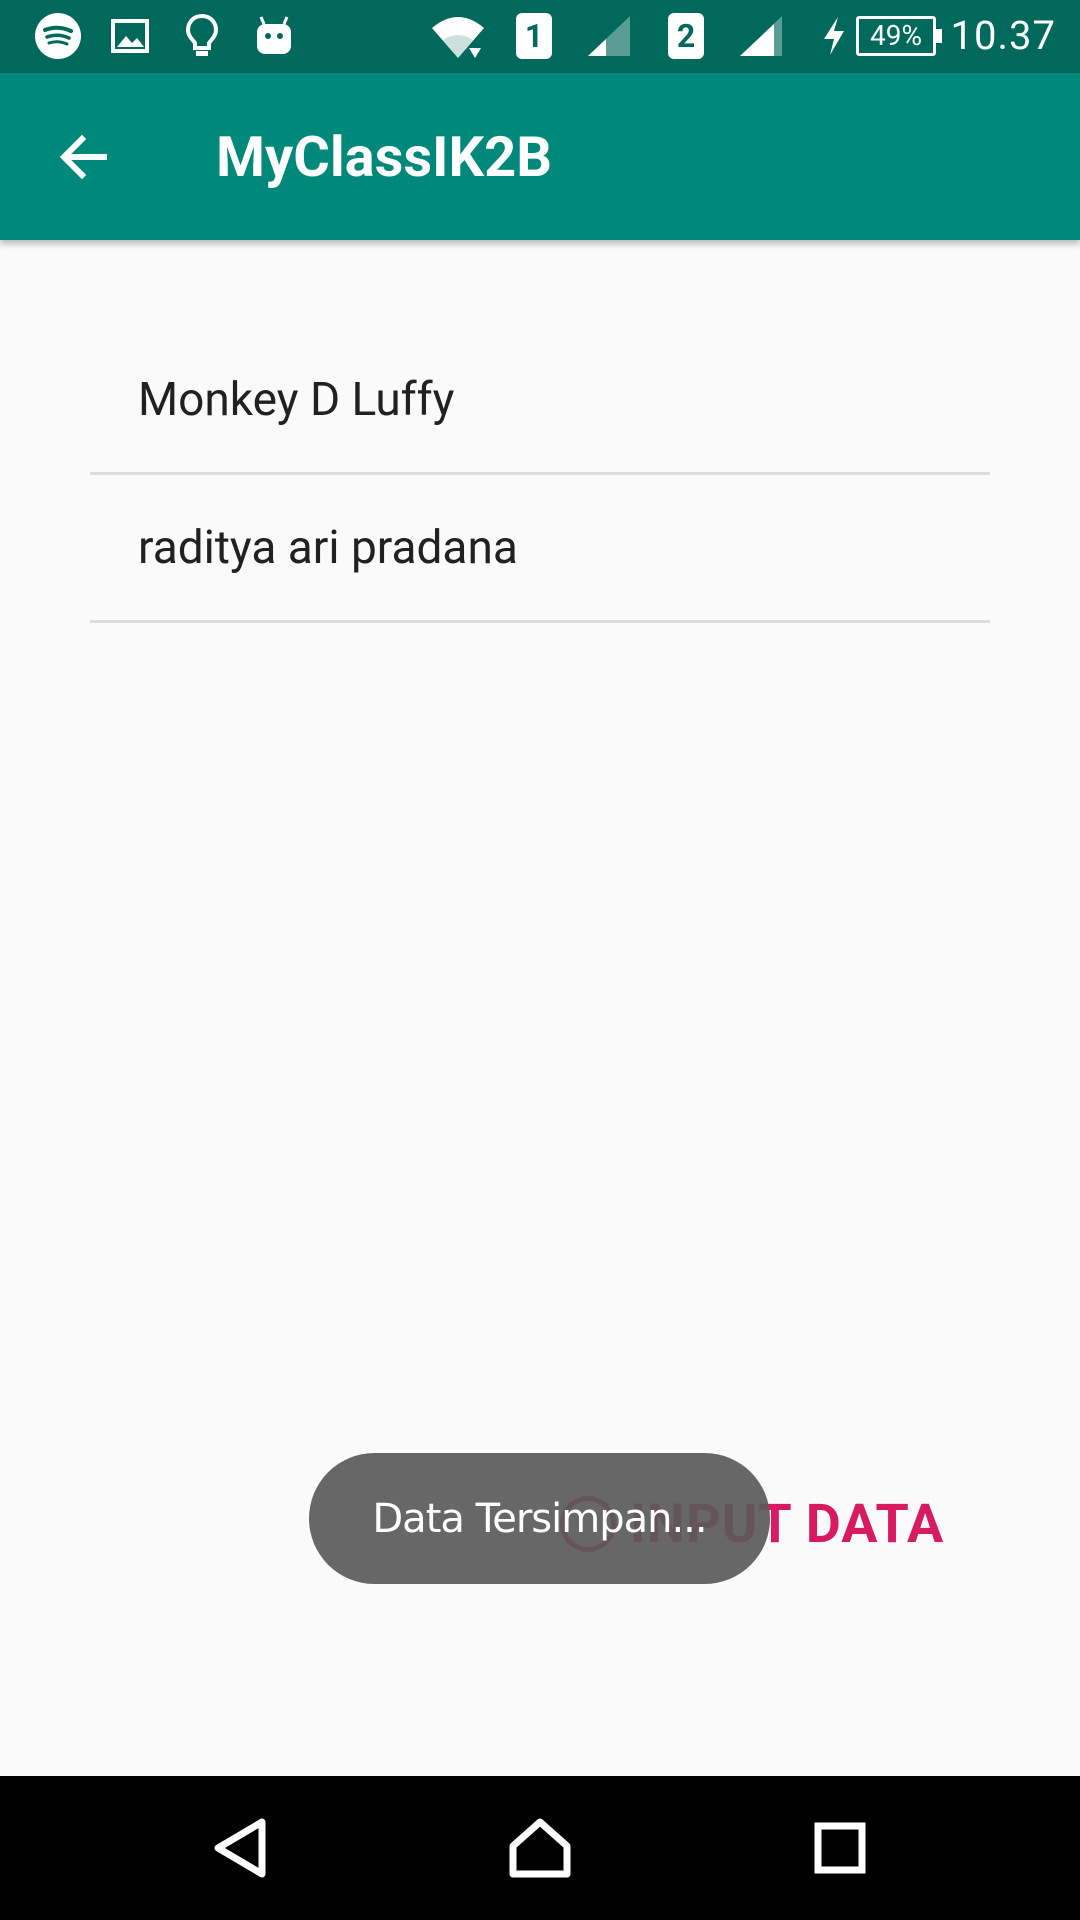 This screenshot has width=1080, height=1920. Describe the element at coordinates (686, 36) in the screenshot. I see `sim2-badge: 2` at that location.